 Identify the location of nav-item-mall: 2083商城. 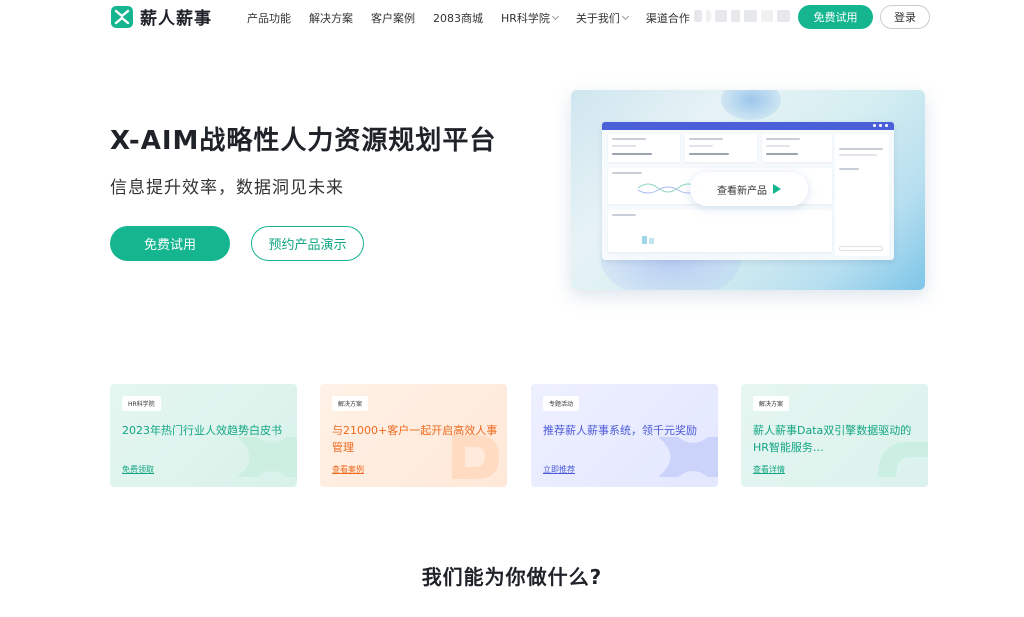
(458, 18).